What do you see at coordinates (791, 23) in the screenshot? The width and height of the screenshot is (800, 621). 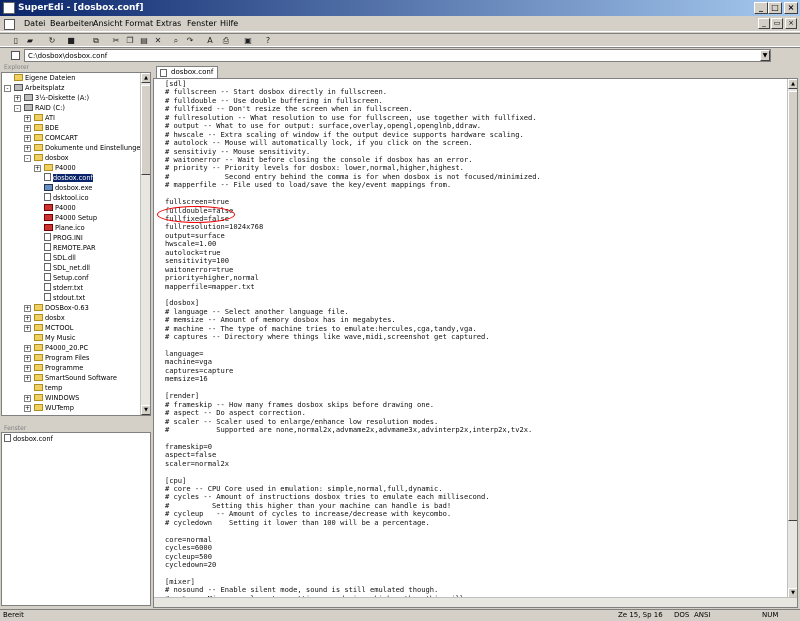 I see `mdi-close-button: ×` at bounding box center [791, 23].